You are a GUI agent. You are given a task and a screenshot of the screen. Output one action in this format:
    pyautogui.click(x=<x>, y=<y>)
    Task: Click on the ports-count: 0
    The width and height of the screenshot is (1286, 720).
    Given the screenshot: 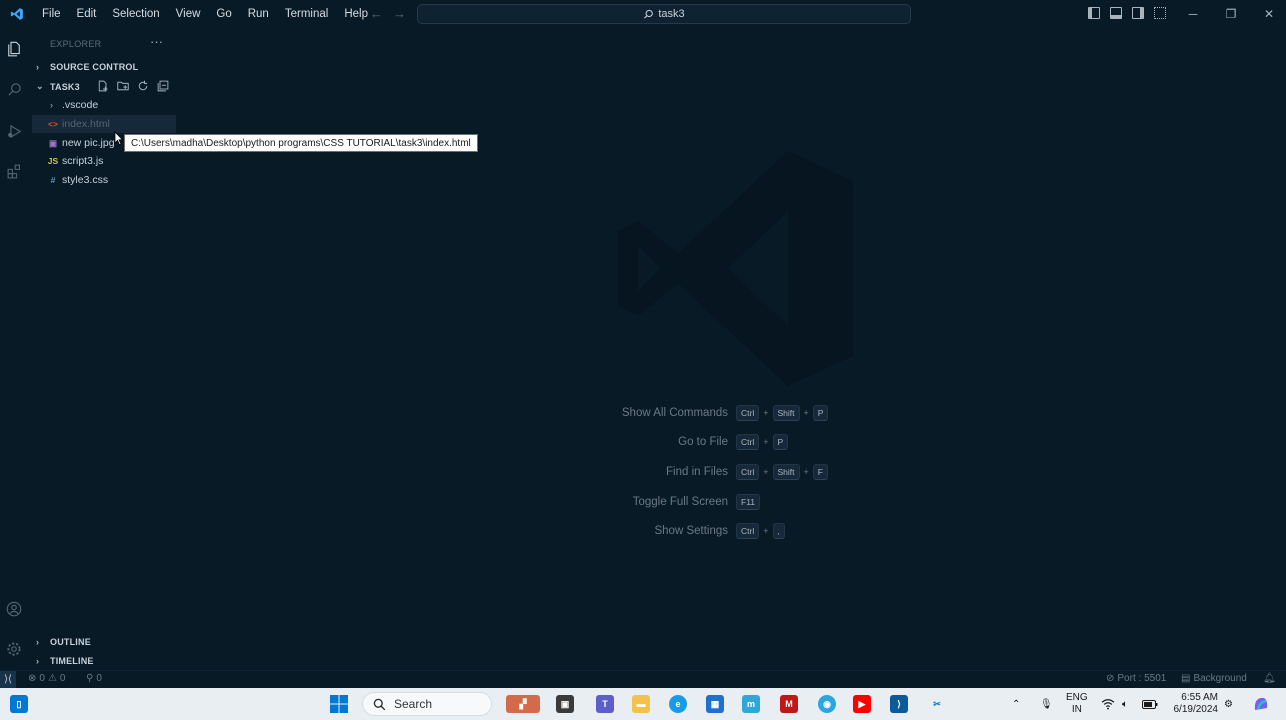 What is the action you would take?
    pyautogui.click(x=99, y=678)
    